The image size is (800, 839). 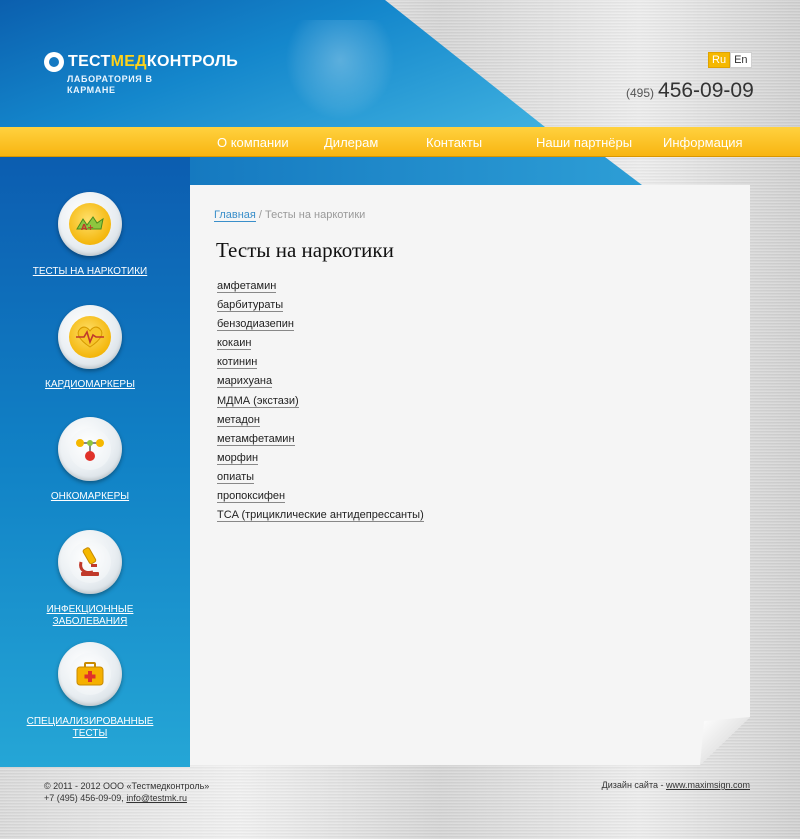 I want to click on drug-link: барбитураты, so click(x=250, y=306).